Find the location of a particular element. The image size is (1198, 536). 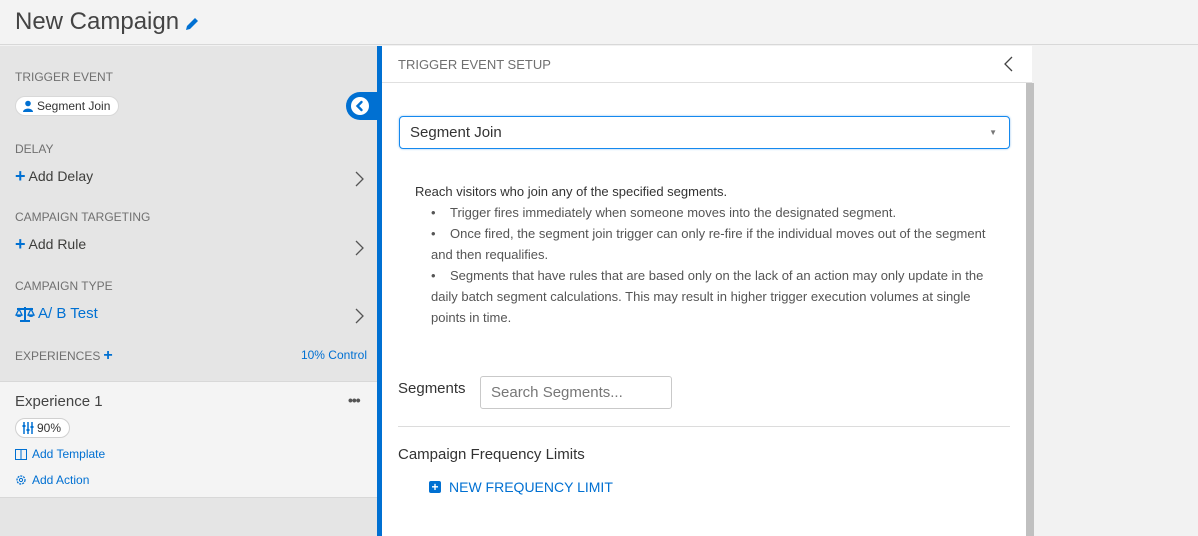

panel-title: TRIGGER EVENT SETUP is located at coordinates (474, 64).